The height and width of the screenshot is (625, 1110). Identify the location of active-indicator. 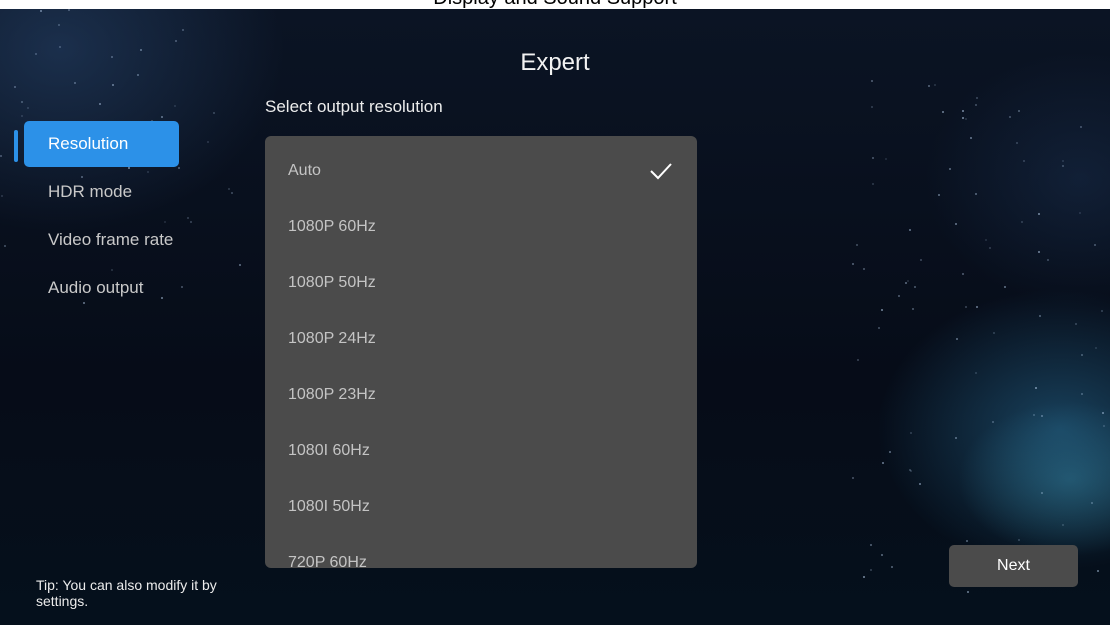
(16, 146).